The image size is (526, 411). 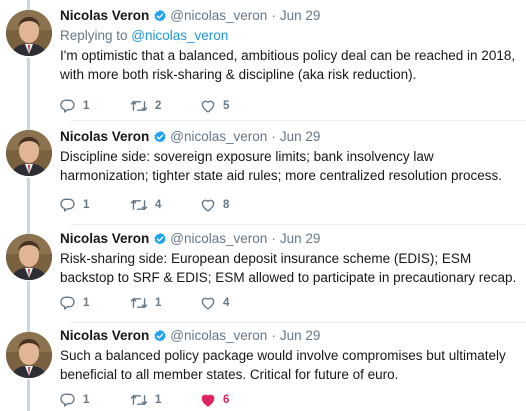 What do you see at coordinates (158, 205) in the screenshot?
I see `retweet-count: 4` at bounding box center [158, 205].